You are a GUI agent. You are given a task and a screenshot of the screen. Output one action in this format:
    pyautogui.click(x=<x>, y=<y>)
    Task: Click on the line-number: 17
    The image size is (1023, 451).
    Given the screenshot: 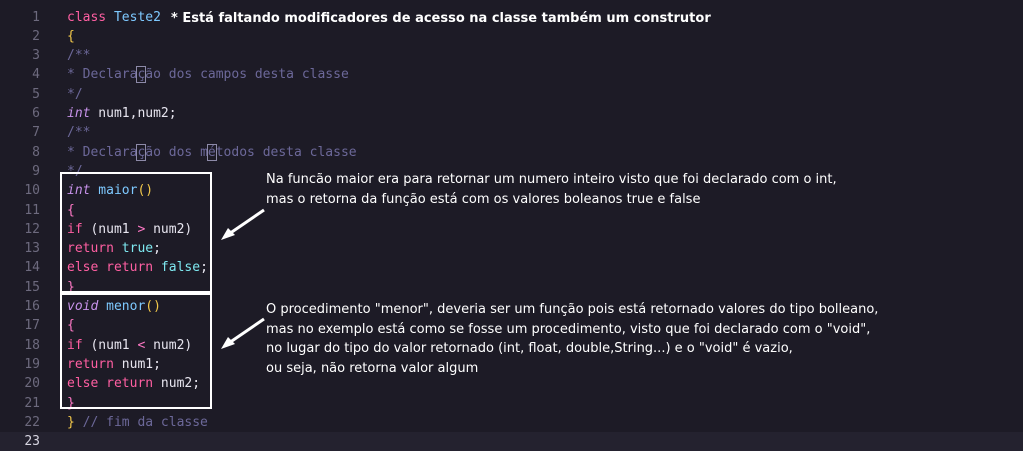 What is the action you would take?
    pyautogui.click(x=32, y=326)
    